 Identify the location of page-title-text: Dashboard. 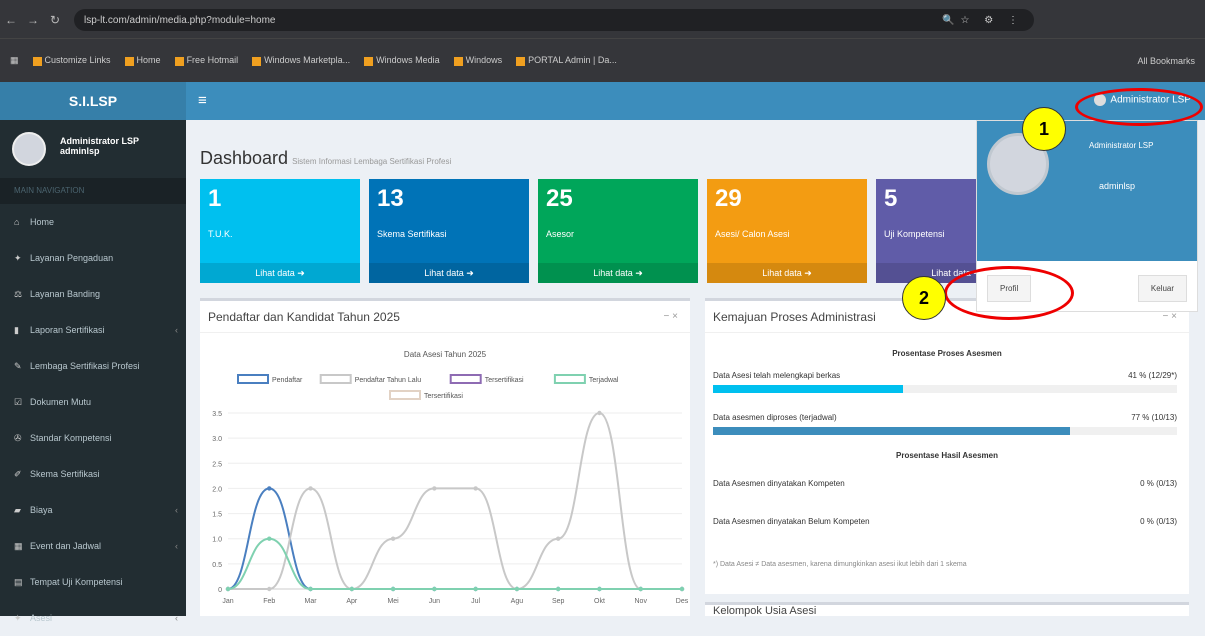
(244, 158).